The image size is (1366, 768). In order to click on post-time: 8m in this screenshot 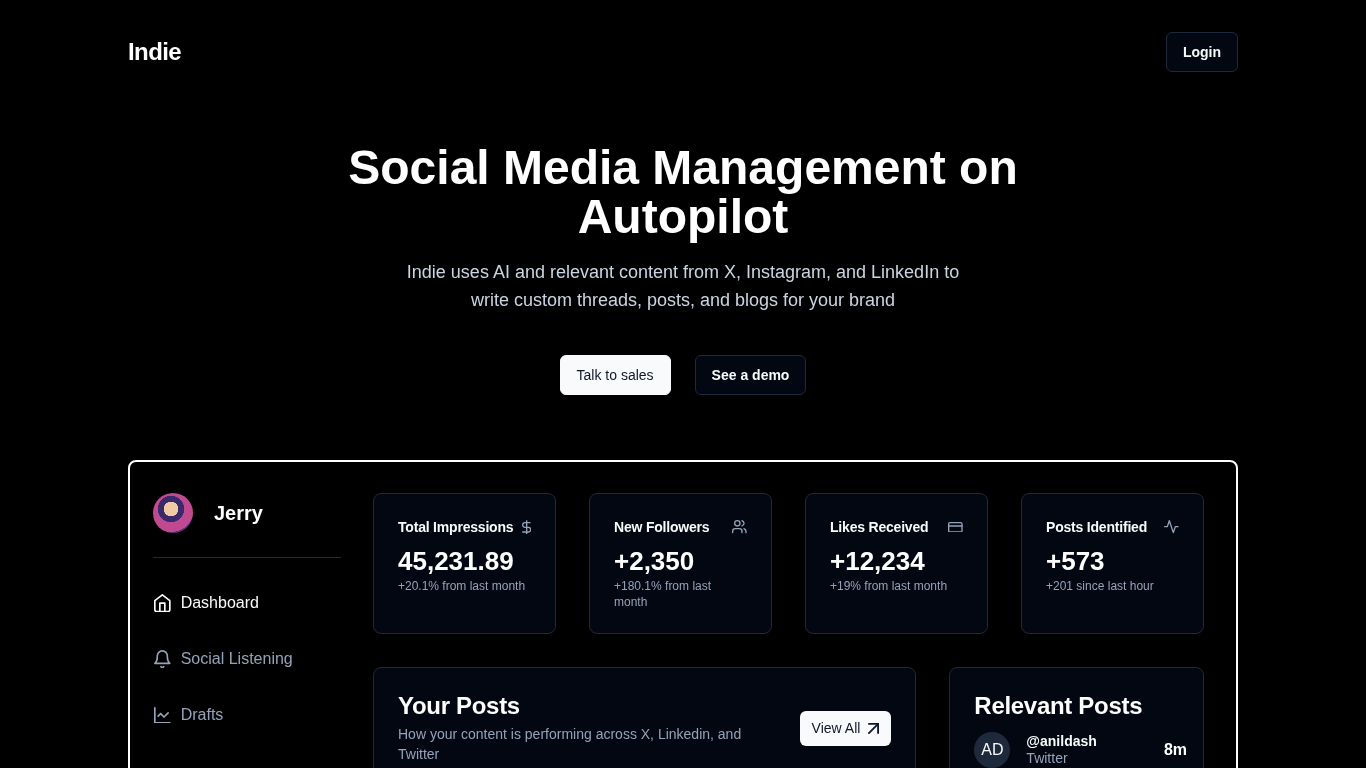, I will do `click(1175, 750)`.